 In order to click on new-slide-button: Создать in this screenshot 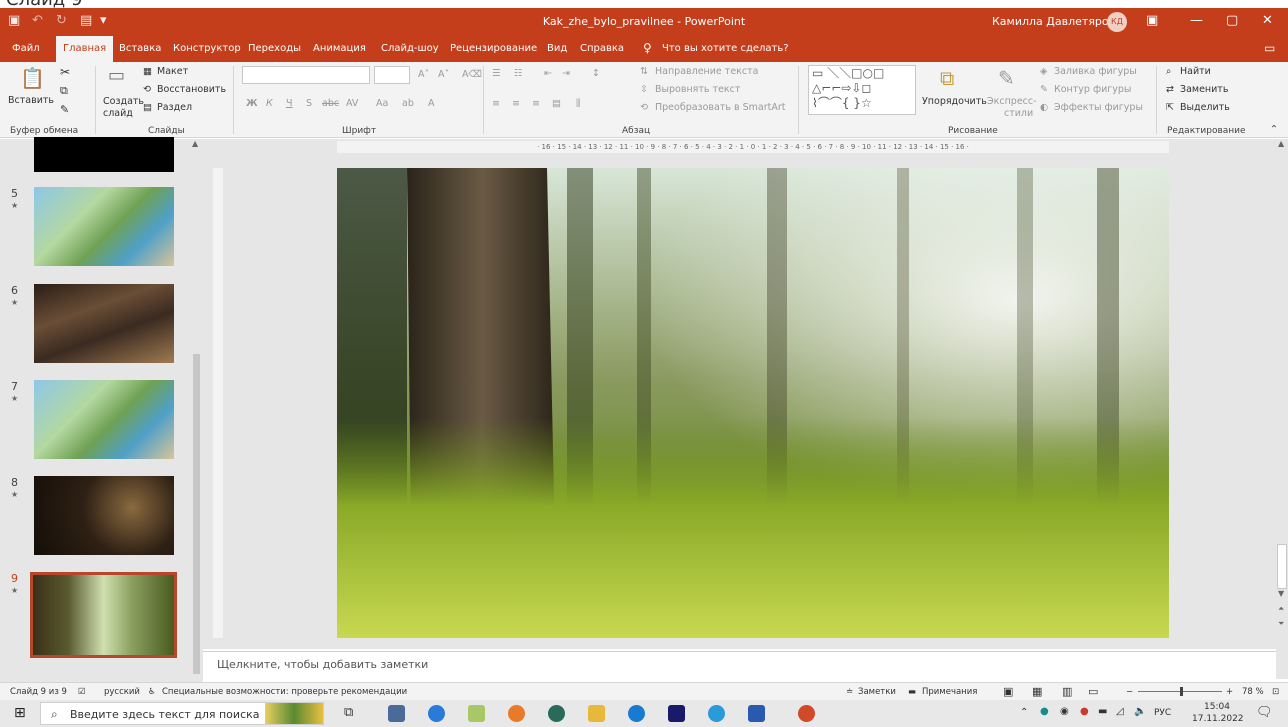, I will do `click(123, 101)`.